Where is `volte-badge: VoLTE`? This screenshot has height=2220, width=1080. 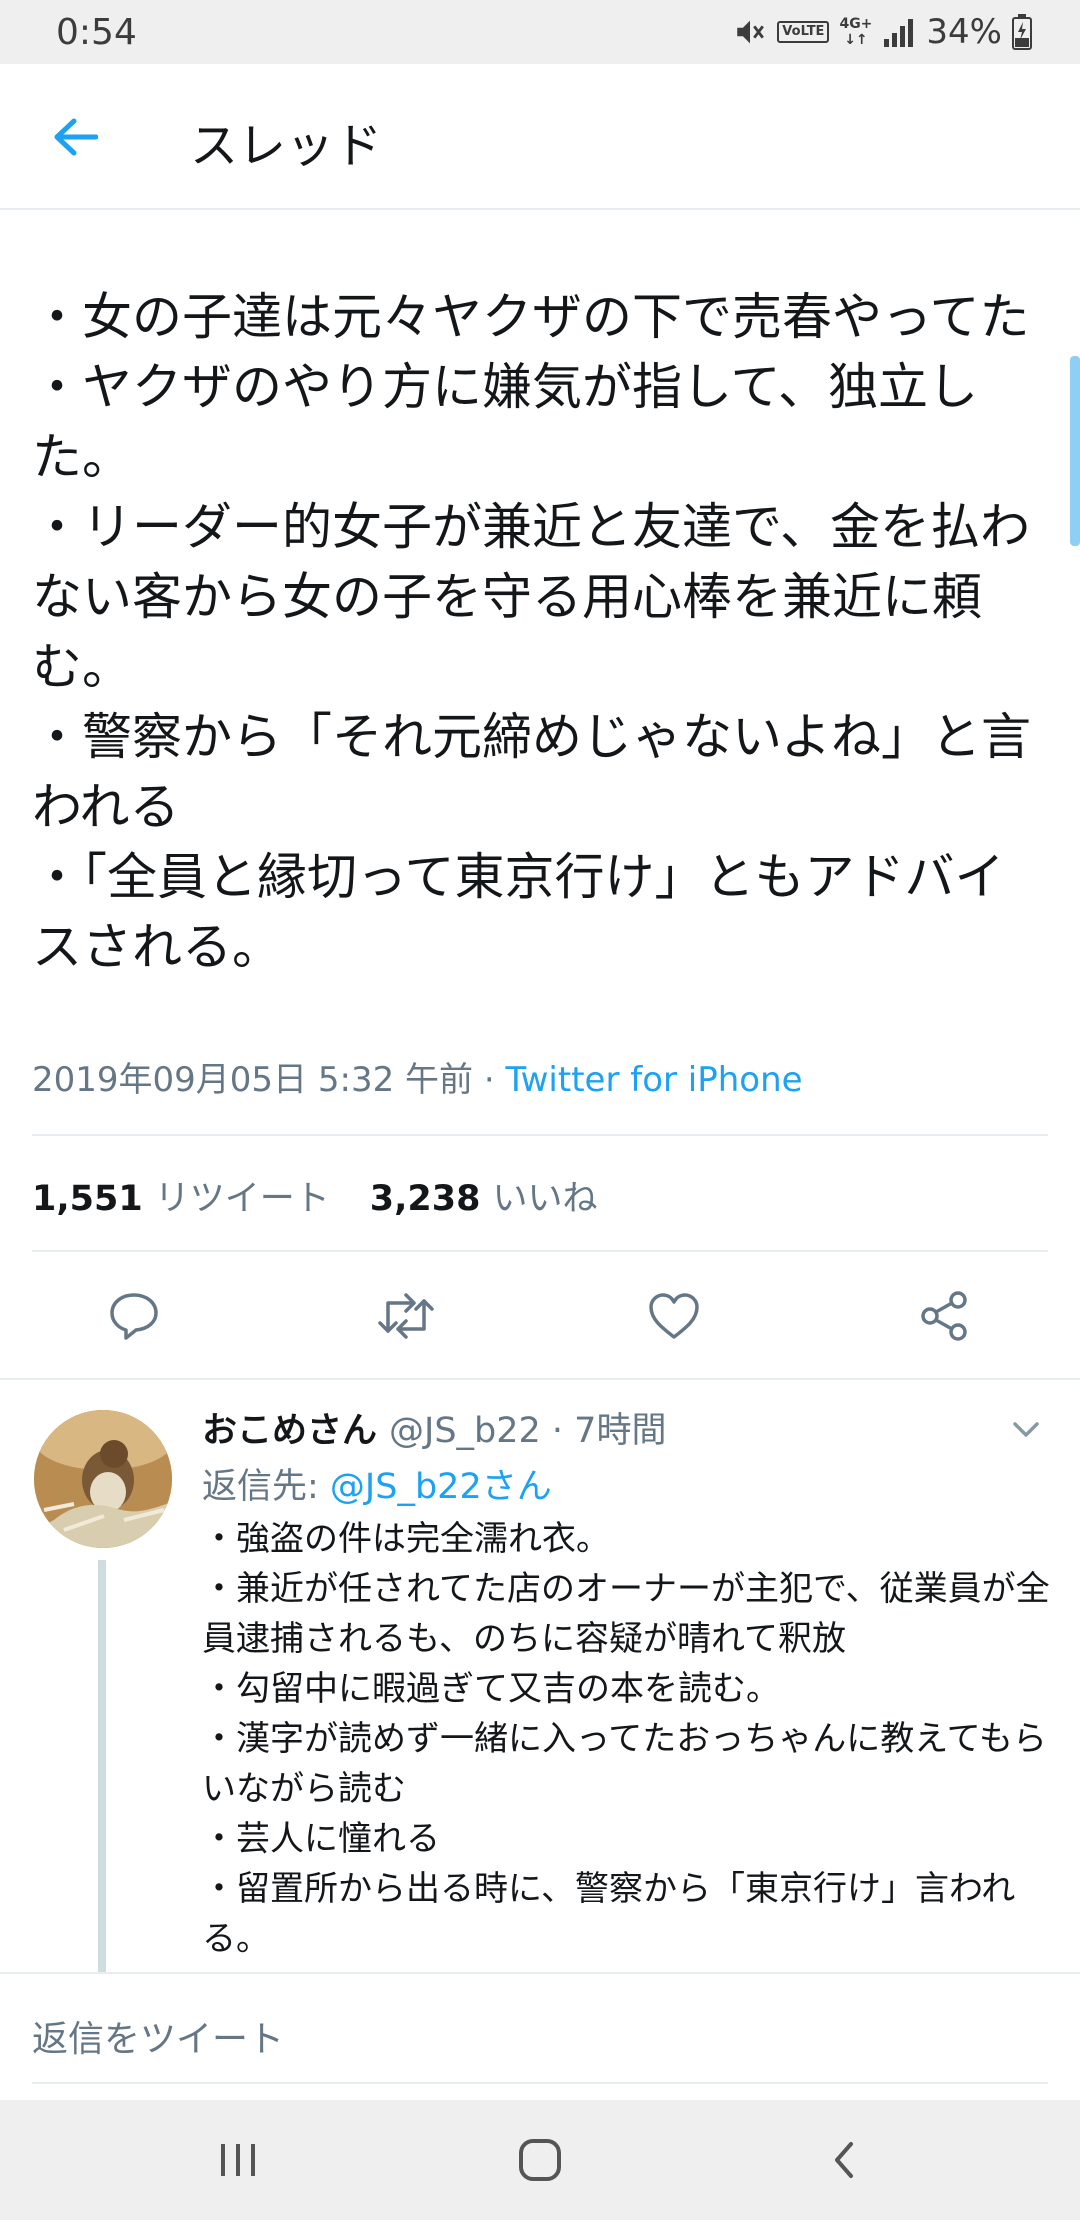
volte-badge: VoLTE is located at coordinates (803, 32).